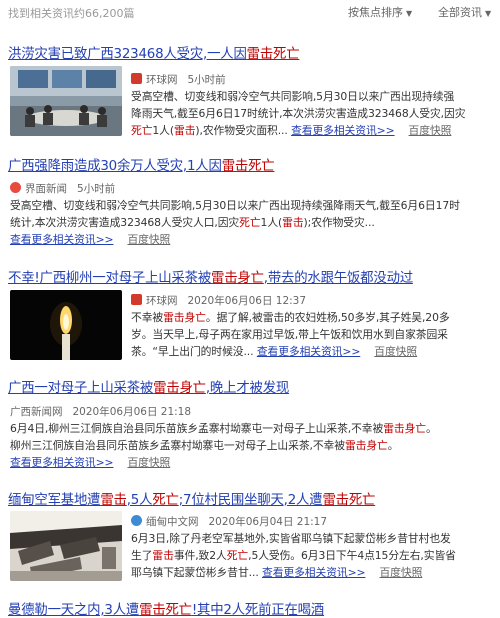 The width and height of the screenshot is (500, 618). Describe the element at coordinates (148, 386) in the screenshot. I see `result-title-link: 广西一对母子上山采茶被雷击身亡,晚上才被发现` at that location.